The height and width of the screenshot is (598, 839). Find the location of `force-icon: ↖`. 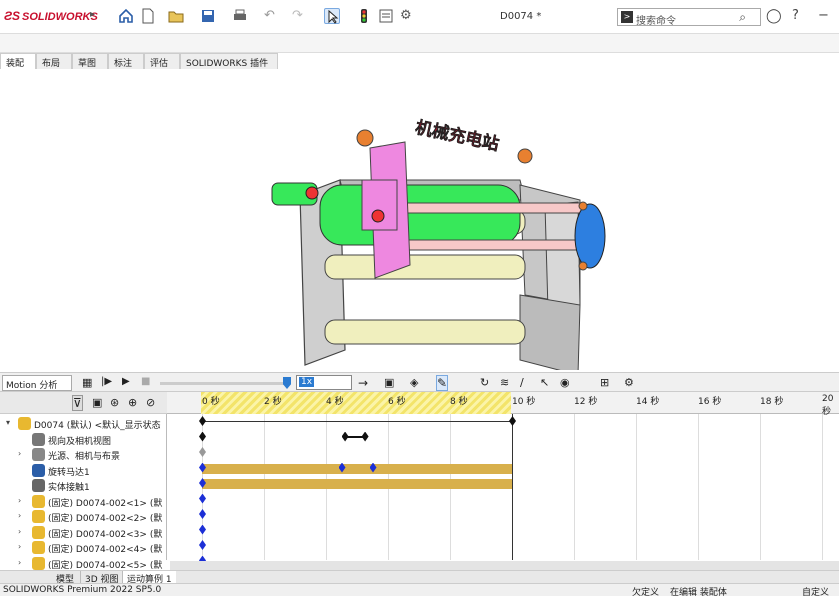

force-icon: ↖ is located at coordinates (544, 382).